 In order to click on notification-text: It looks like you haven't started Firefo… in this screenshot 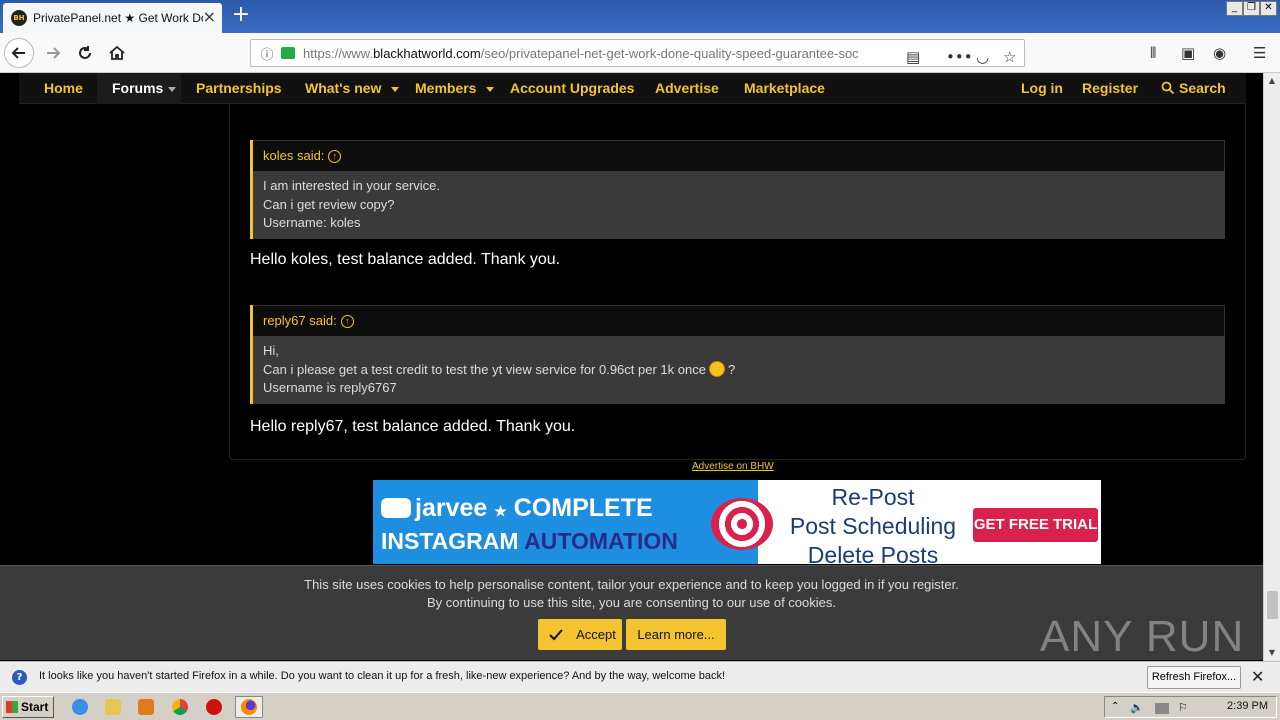, I will do `click(382, 676)`.